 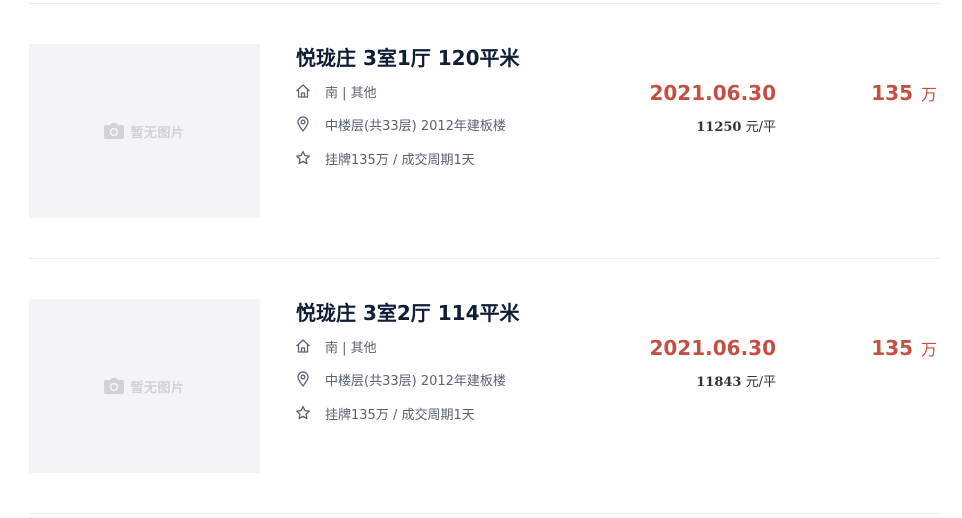 I want to click on unit-price: 11250 元/平, so click(x=698, y=125).